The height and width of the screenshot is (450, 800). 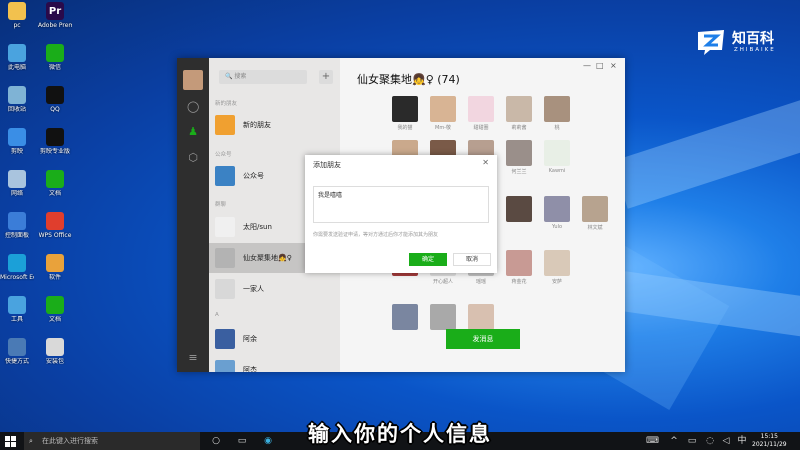 What do you see at coordinates (274, 289) in the screenshot?
I see `contact-row: 一家人` at bounding box center [274, 289].